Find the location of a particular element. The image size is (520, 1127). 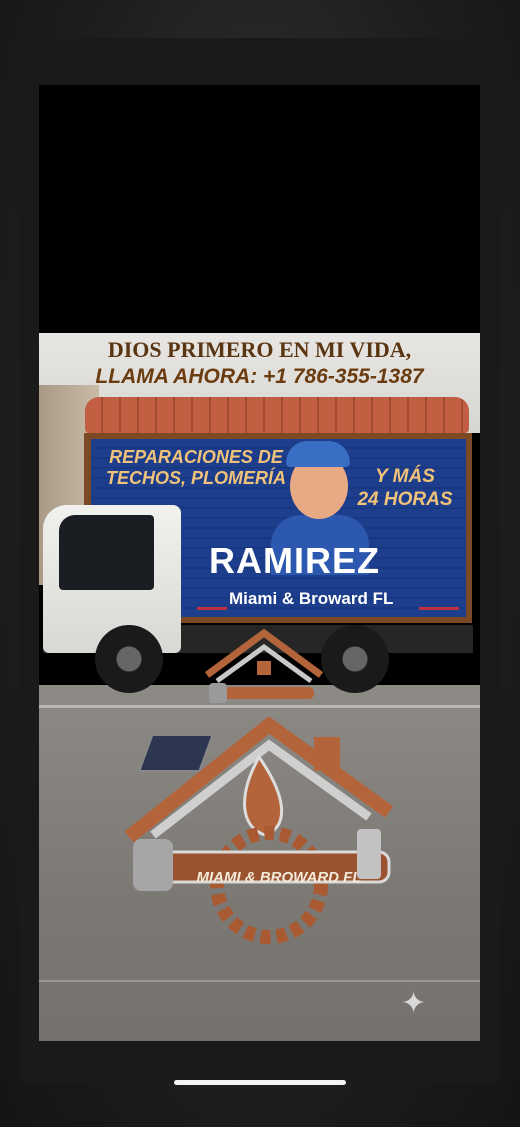

truck-brand-location: Miami & Broward FL is located at coordinates (311, 598).